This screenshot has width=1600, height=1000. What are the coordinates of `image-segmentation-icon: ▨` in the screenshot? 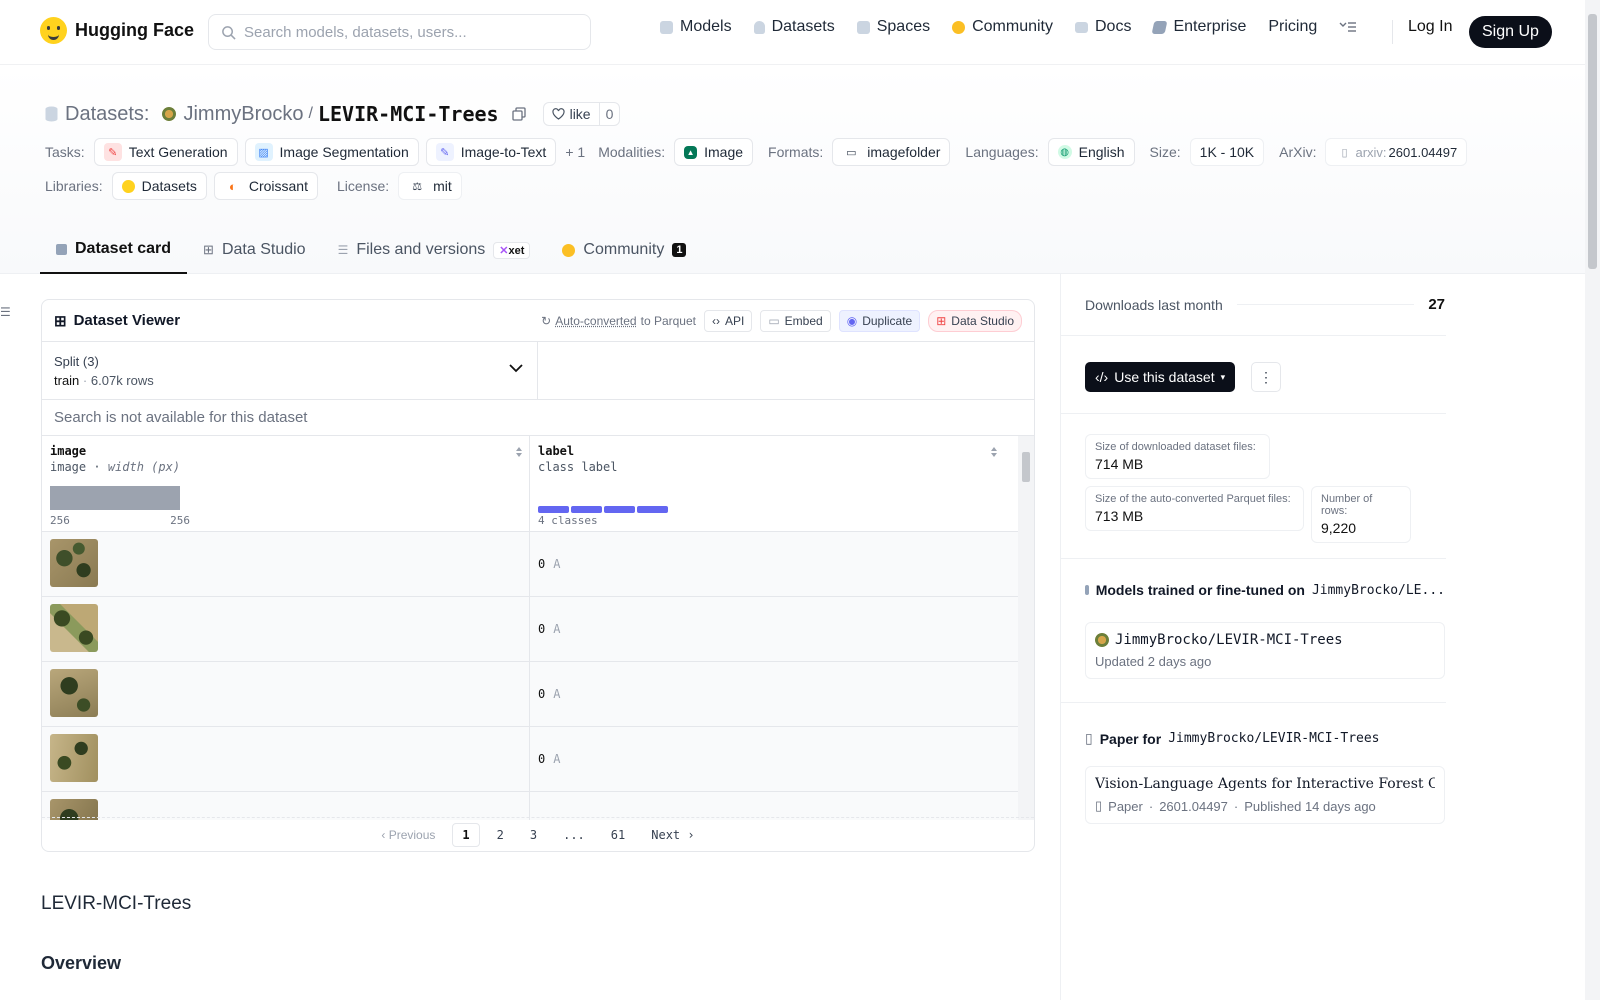 It's located at (263, 152).